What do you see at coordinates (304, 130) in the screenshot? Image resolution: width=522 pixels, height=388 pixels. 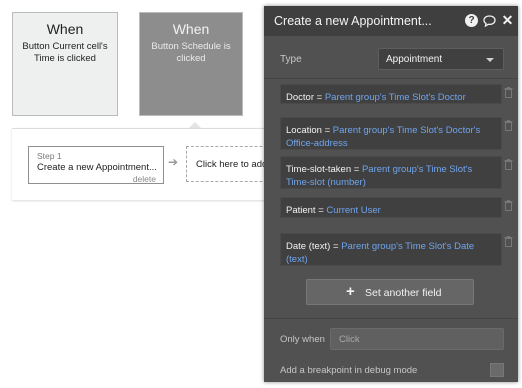 I see `field-key: Location` at bounding box center [304, 130].